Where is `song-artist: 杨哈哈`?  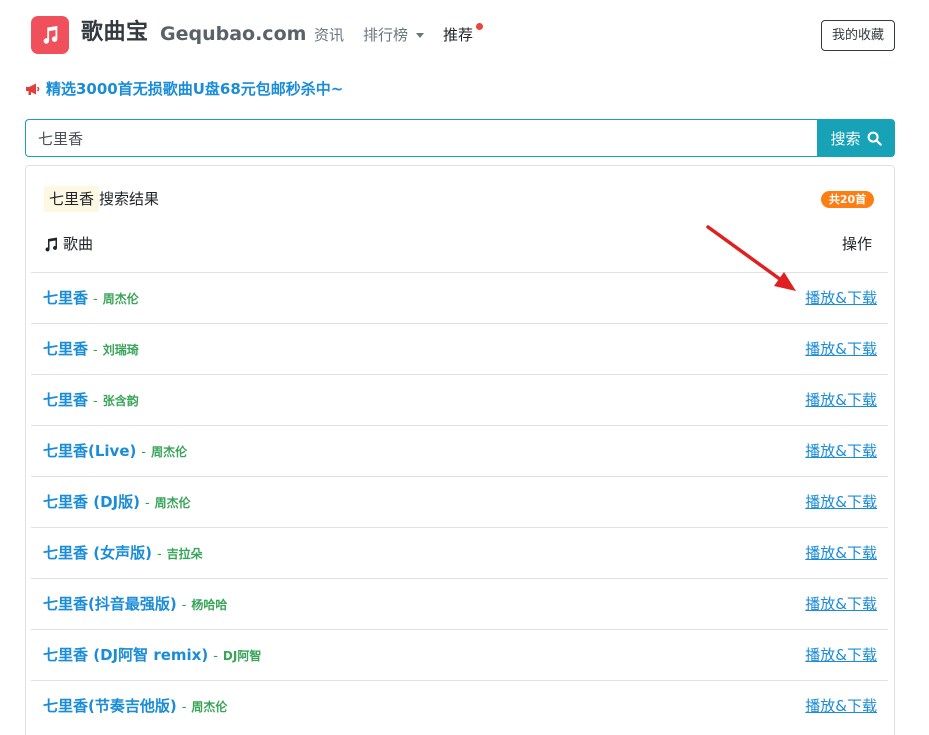 song-artist: 杨哈哈 is located at coordinates (209, 605).